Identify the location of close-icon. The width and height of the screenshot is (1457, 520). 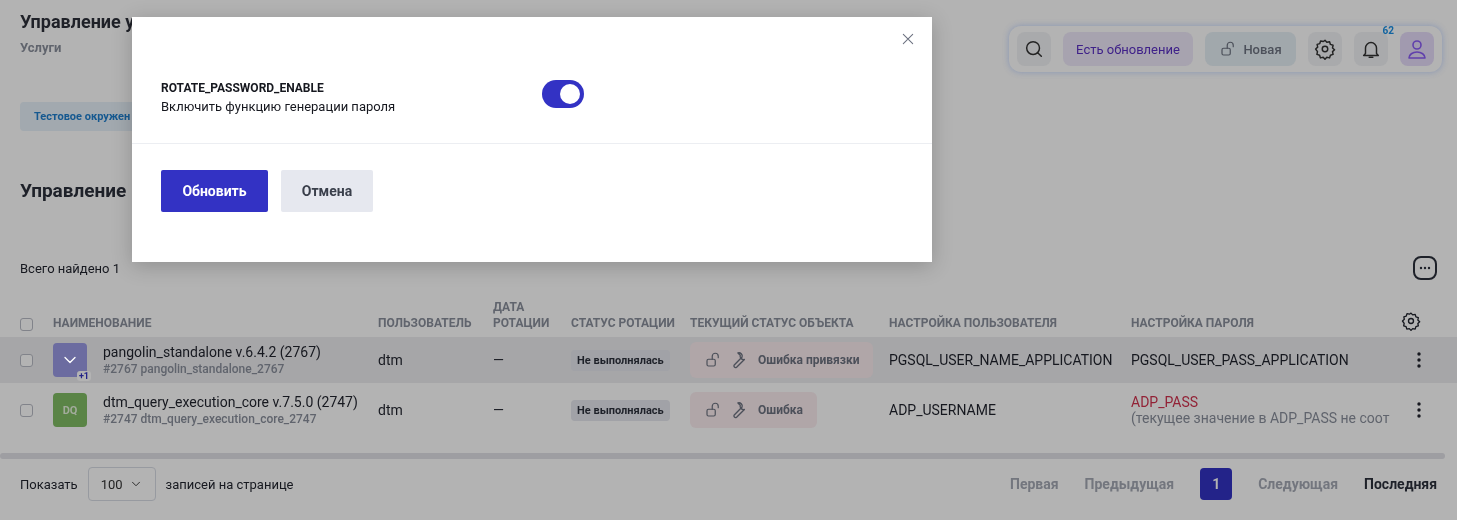
(908, 39).